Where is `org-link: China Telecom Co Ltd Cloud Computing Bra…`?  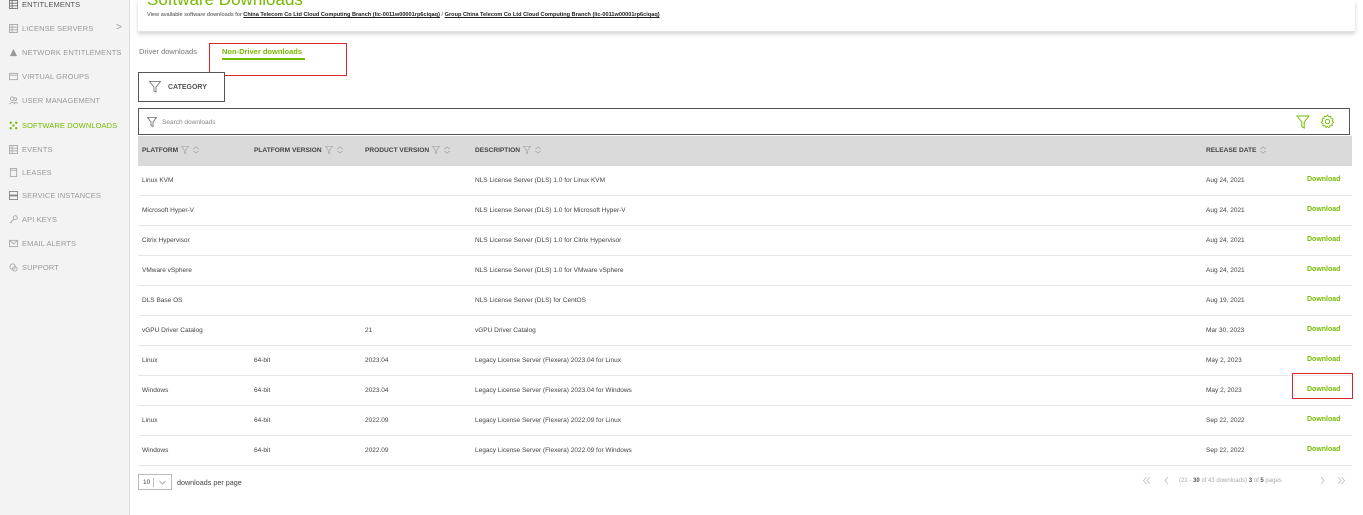
org-link: China Telecom Co Ltd Cloud Computing Bra… is located at coordinates (341, 15).